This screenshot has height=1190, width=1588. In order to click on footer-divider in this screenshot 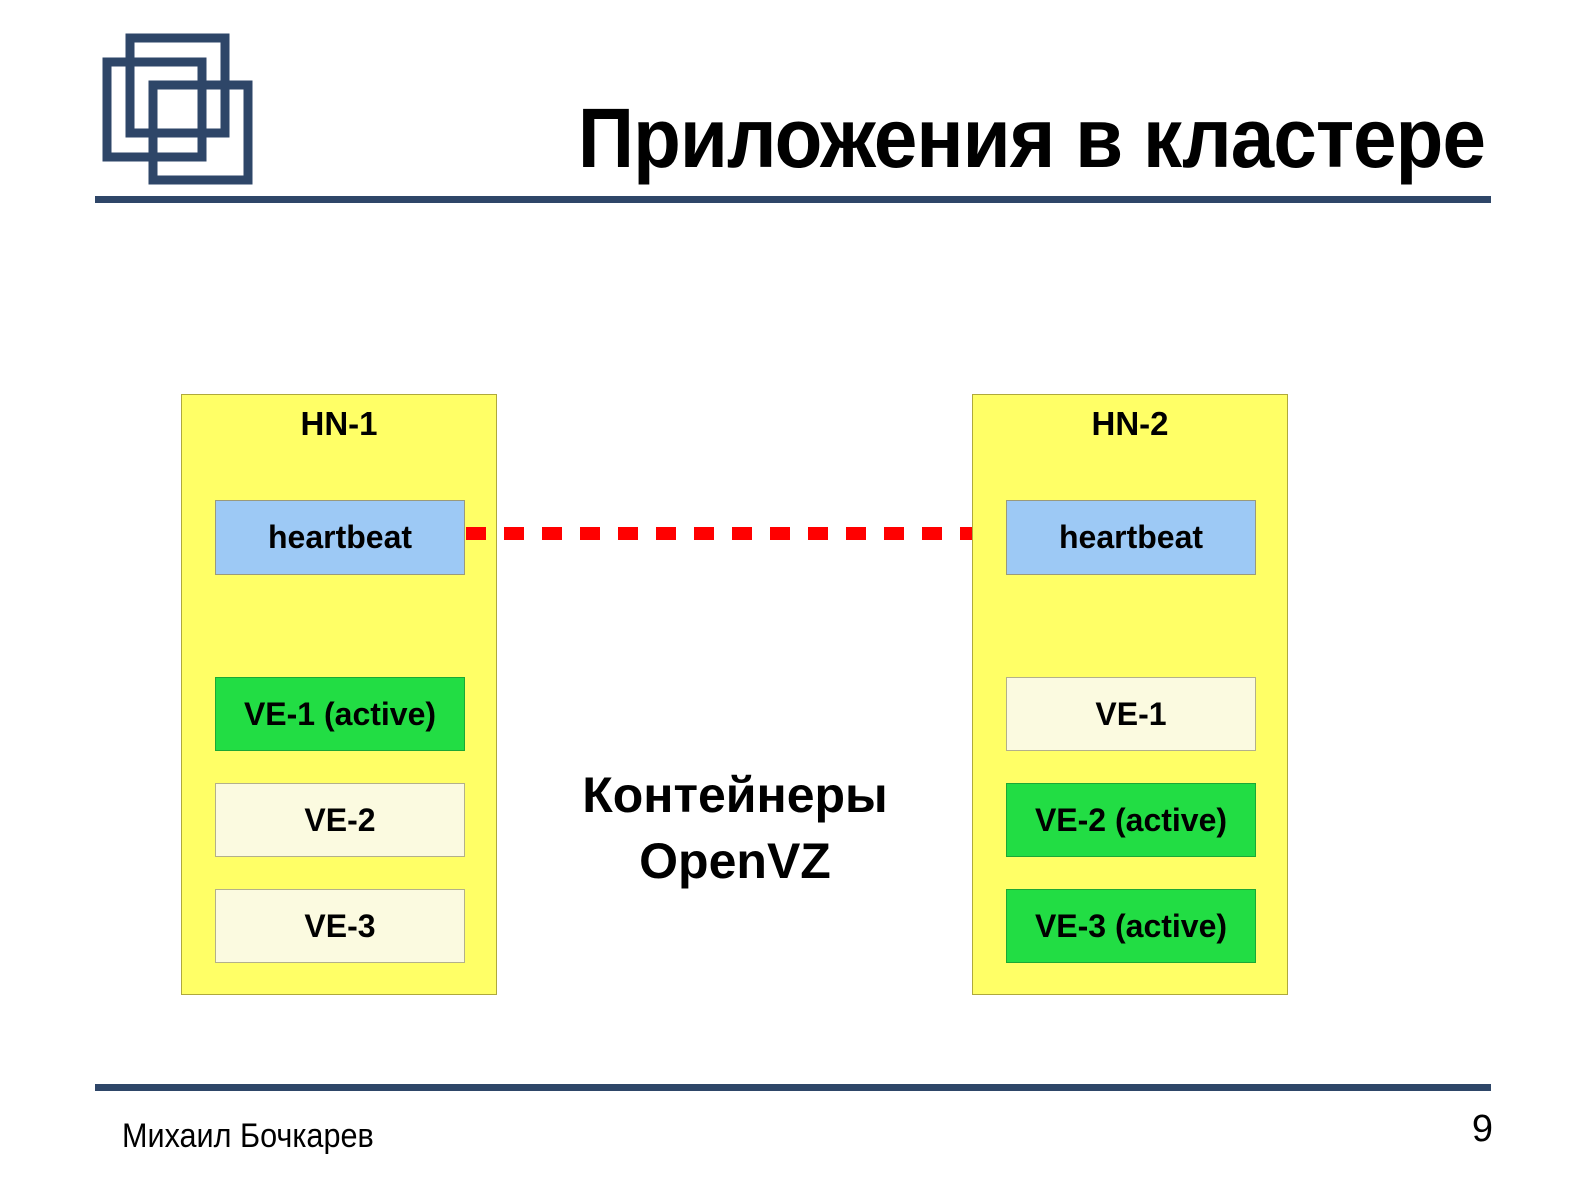, I will do `click(793, 1087)`.